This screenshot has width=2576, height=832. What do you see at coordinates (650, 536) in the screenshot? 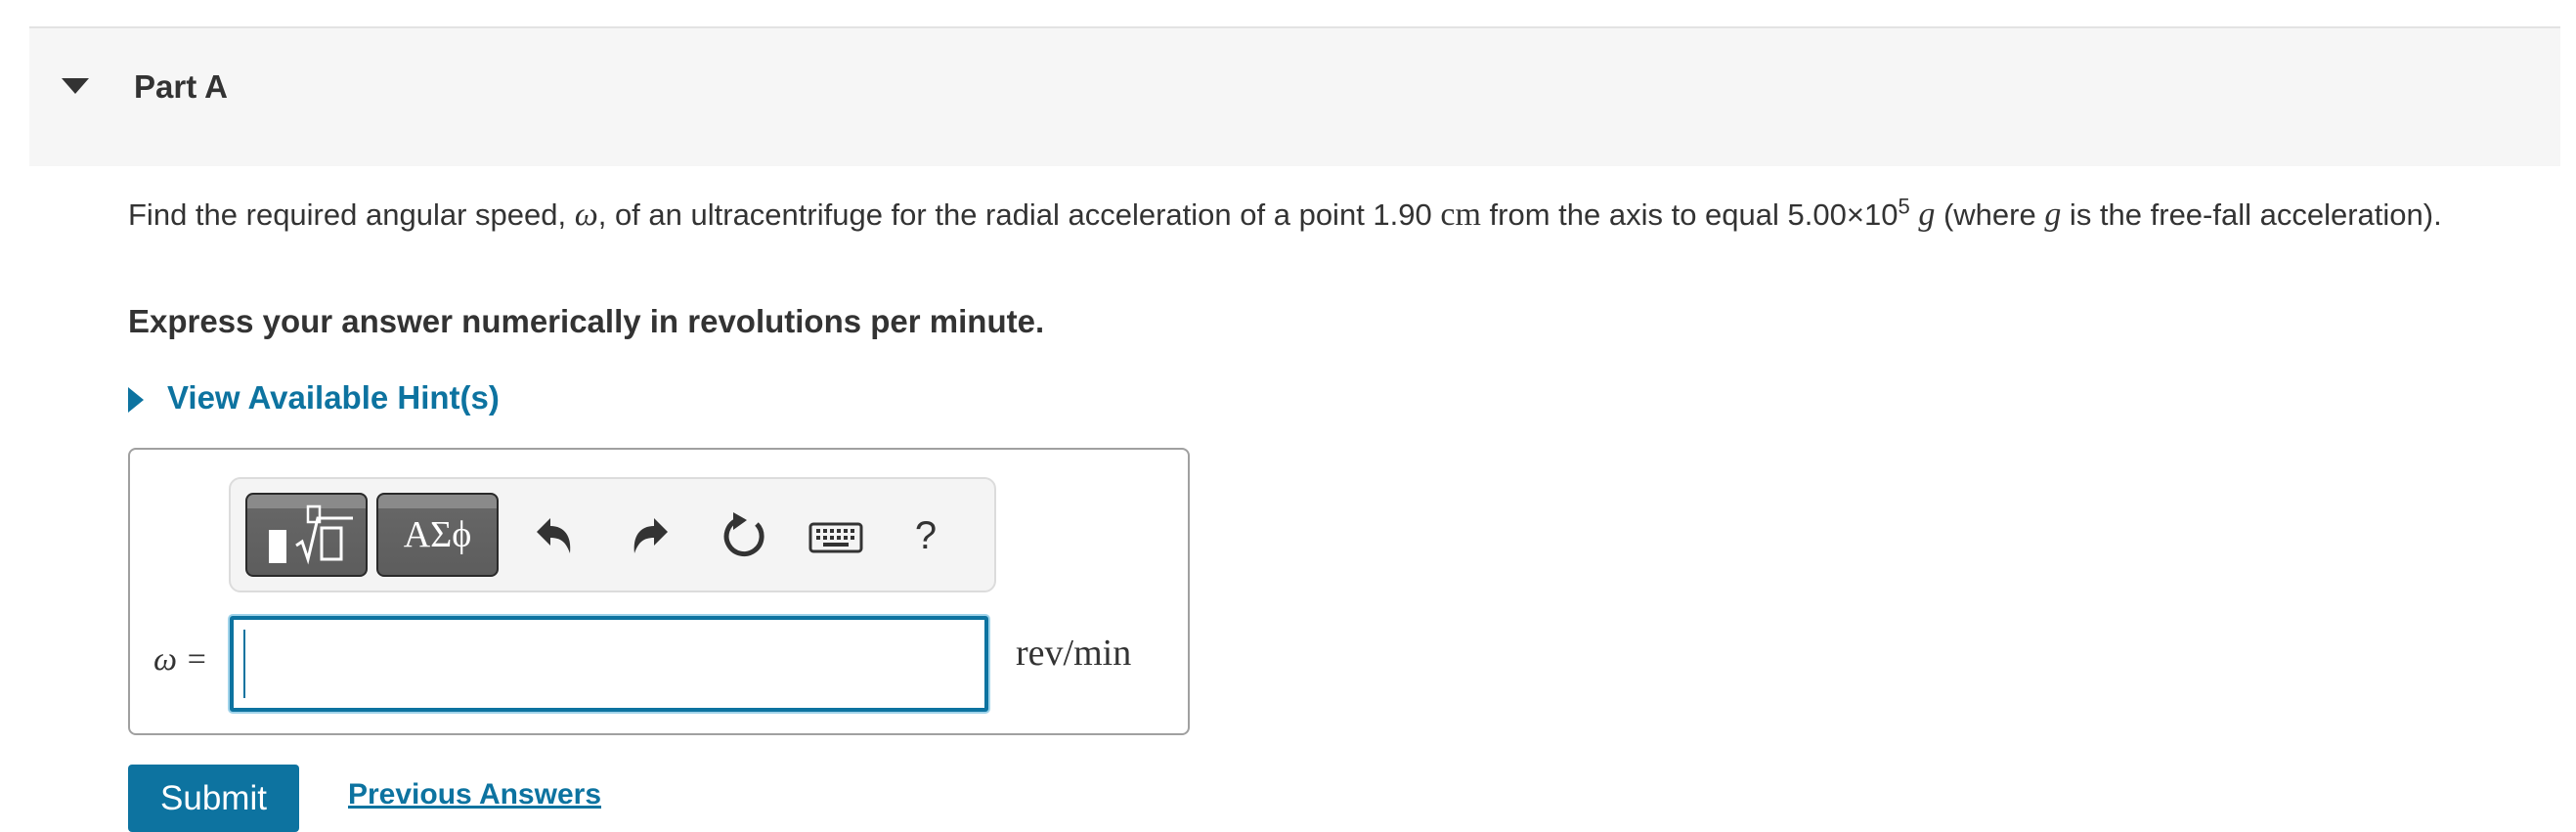
I see `redo-icon` at bounding box center [650, 536].